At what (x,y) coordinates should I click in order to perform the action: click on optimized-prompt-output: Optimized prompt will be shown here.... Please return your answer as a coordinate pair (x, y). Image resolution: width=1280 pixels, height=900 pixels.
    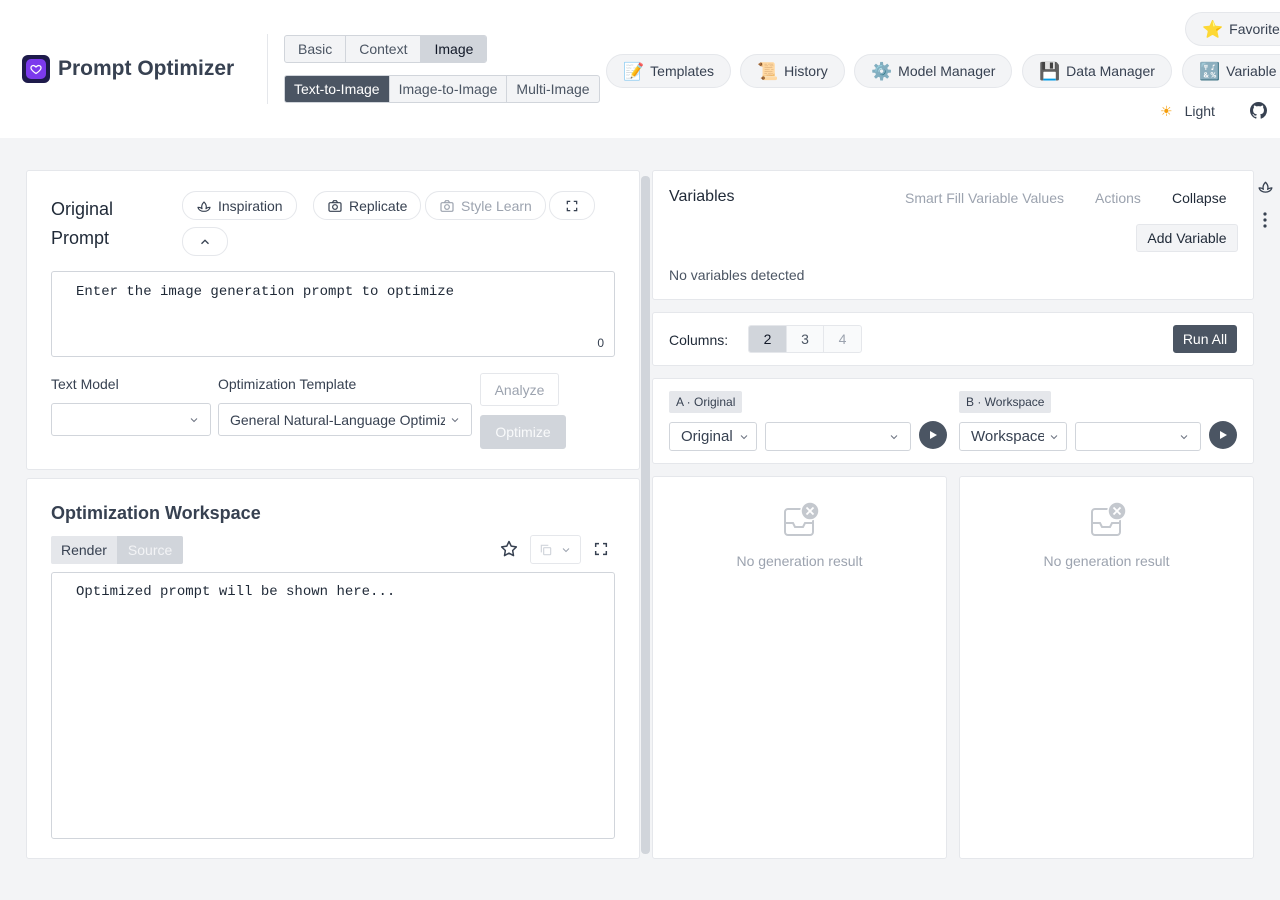
    Looking at the image, I should click on (333, 705).